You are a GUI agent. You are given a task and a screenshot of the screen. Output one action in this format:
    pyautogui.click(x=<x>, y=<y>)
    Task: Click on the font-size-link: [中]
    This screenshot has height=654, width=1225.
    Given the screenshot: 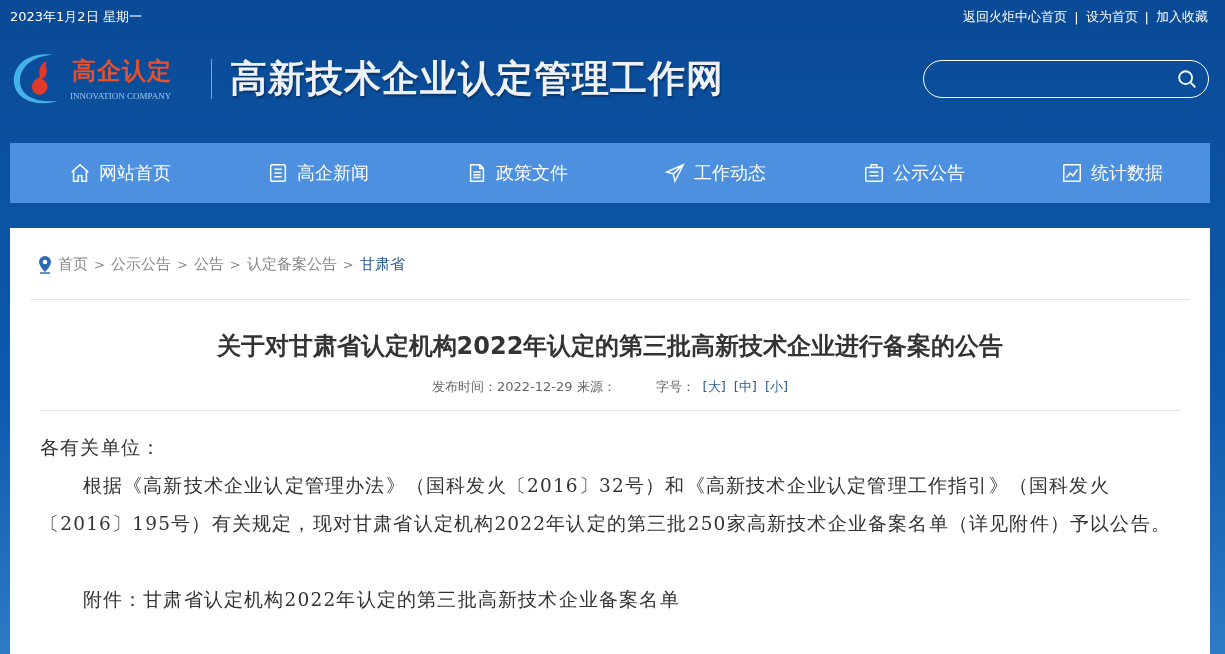 What is the action you would take?
    pyautogui.click(x=745, y=387)
    